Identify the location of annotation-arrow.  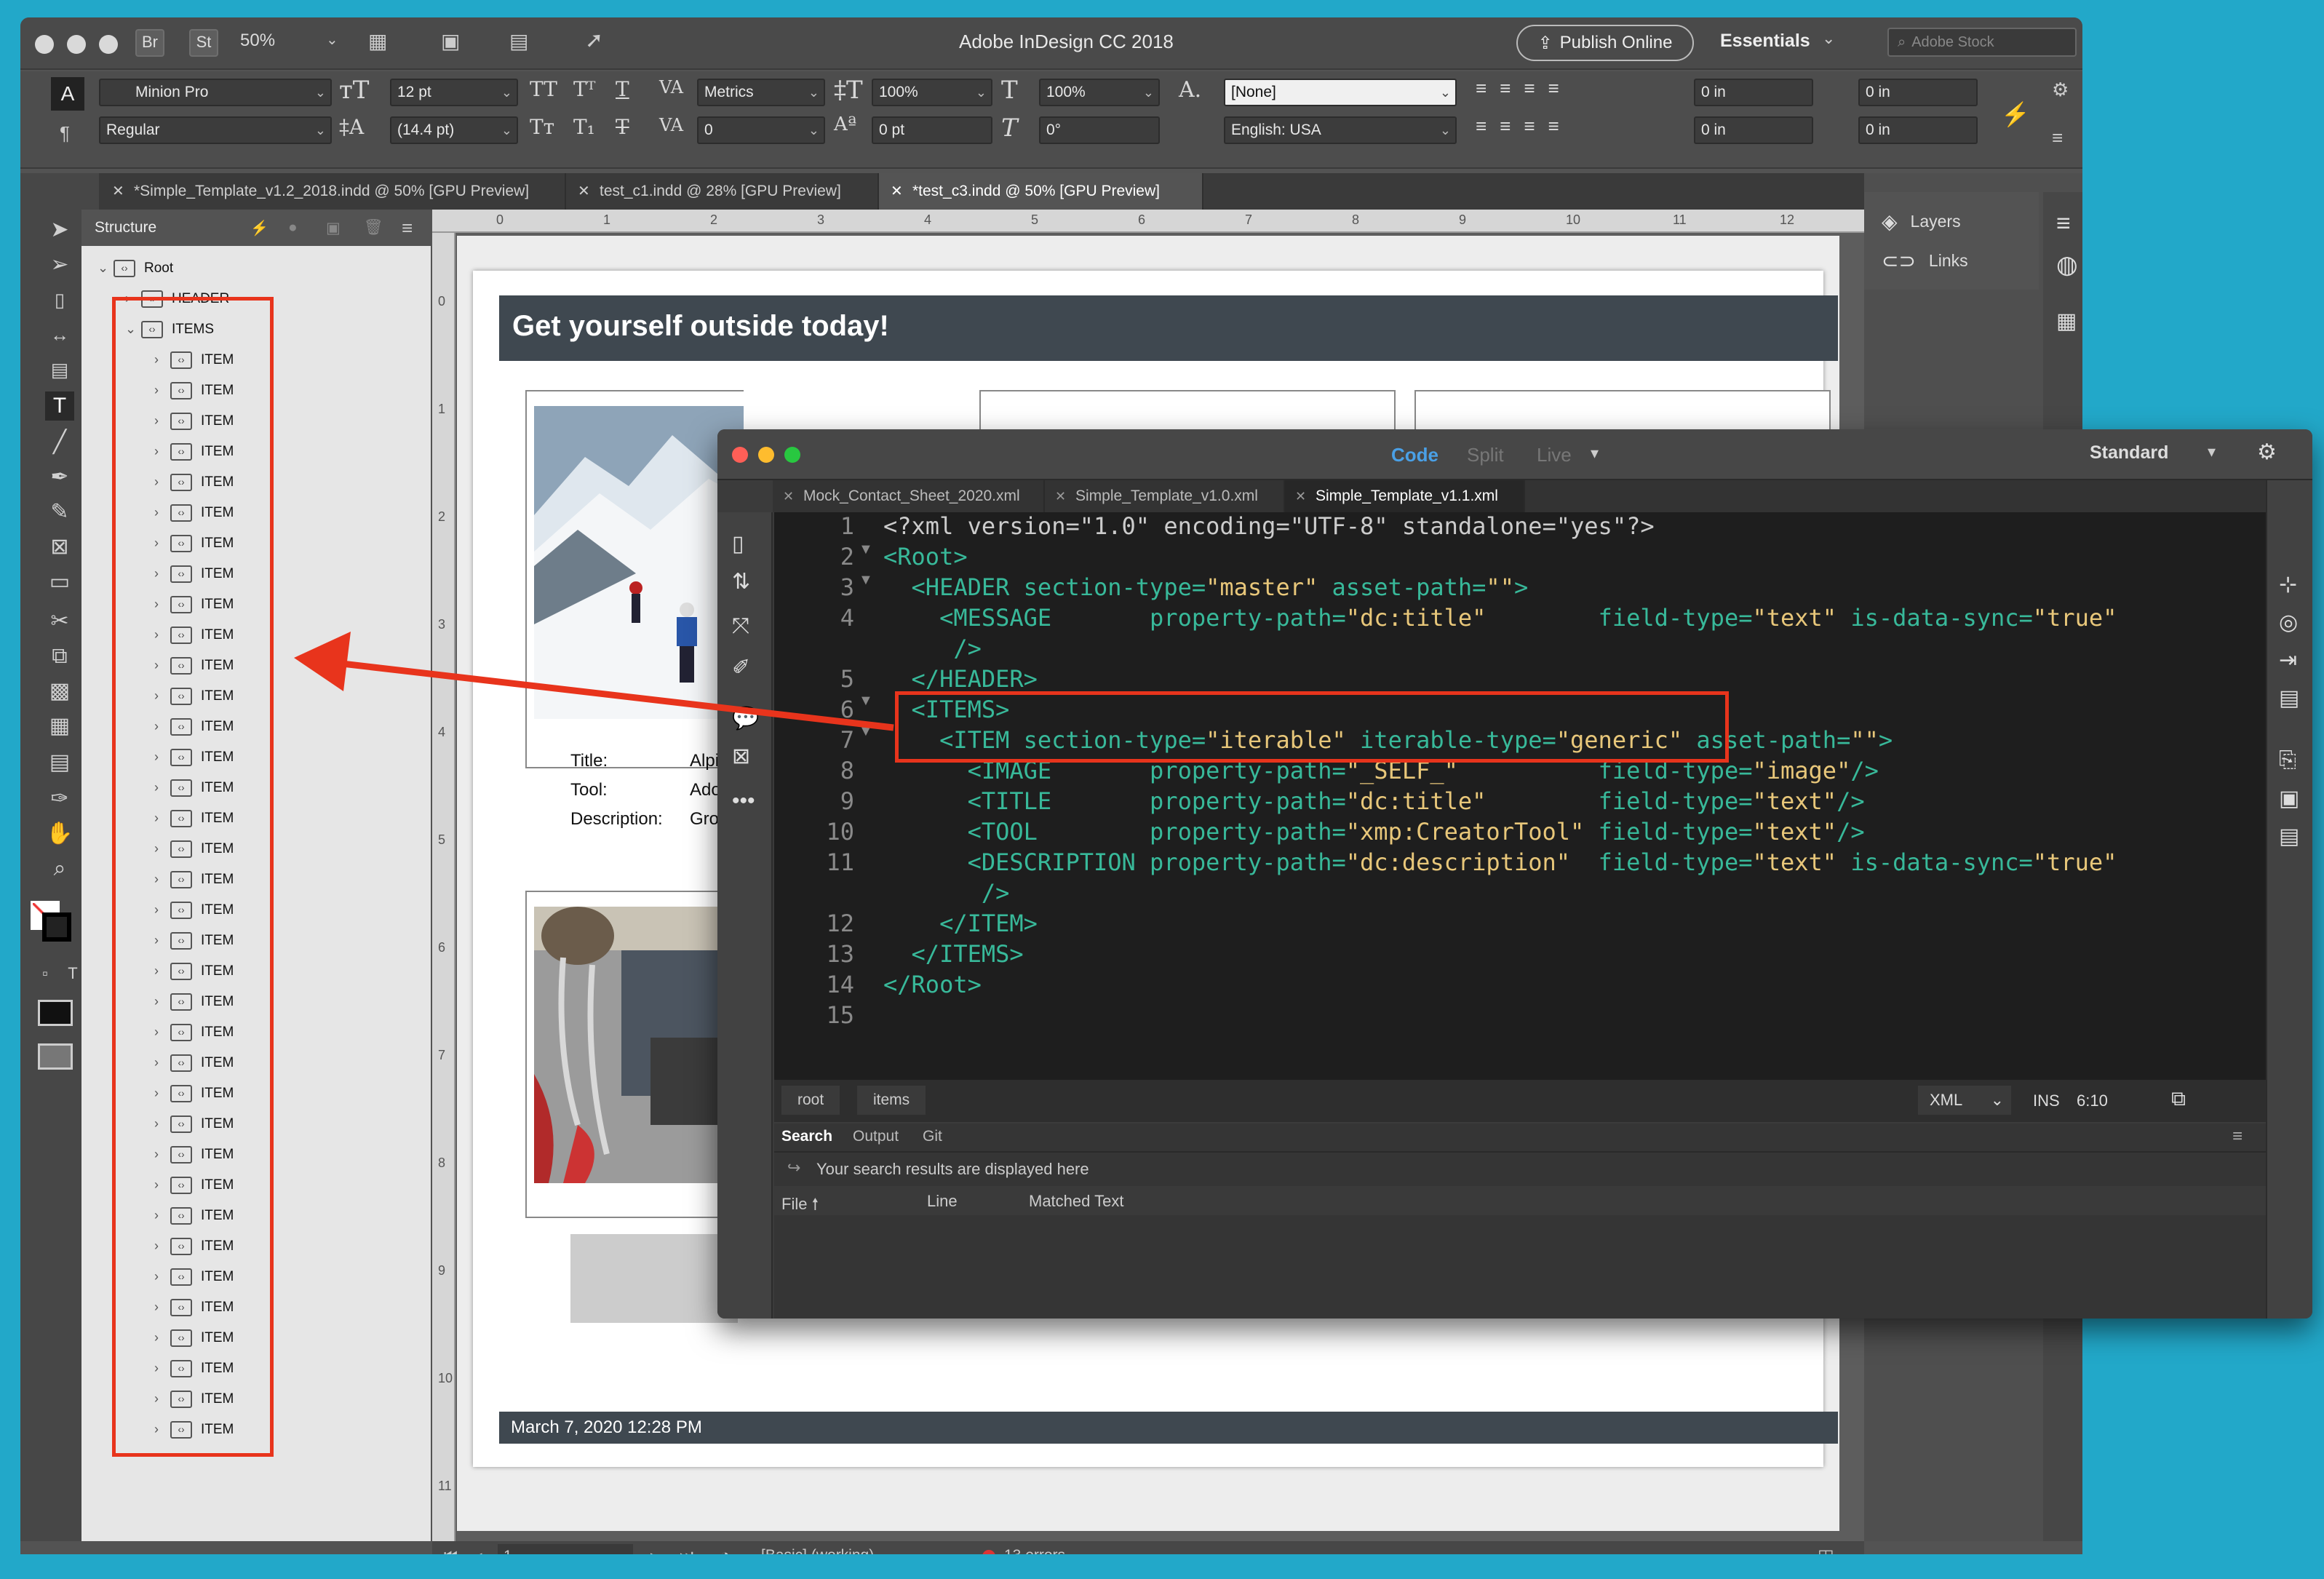
(594, 681).